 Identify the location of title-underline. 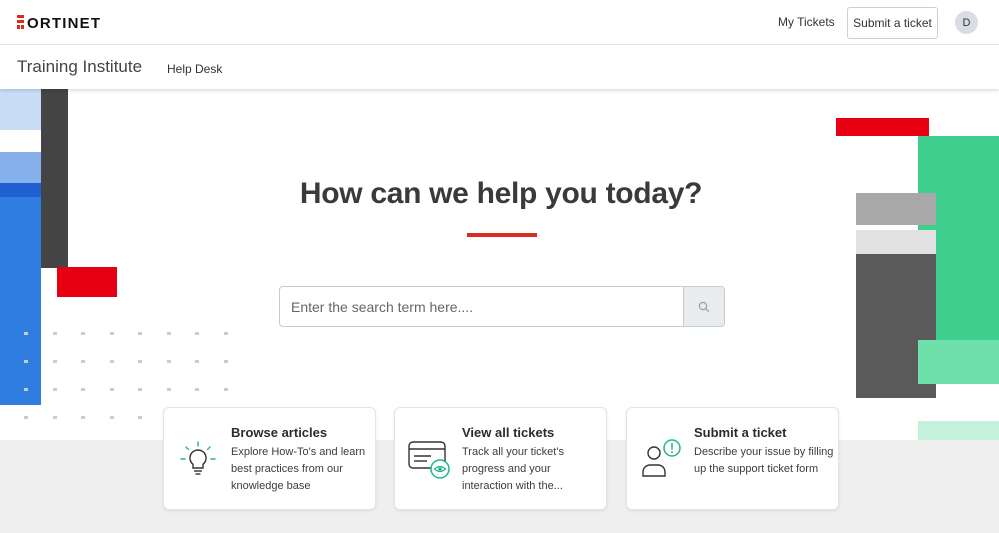
(502, 235).